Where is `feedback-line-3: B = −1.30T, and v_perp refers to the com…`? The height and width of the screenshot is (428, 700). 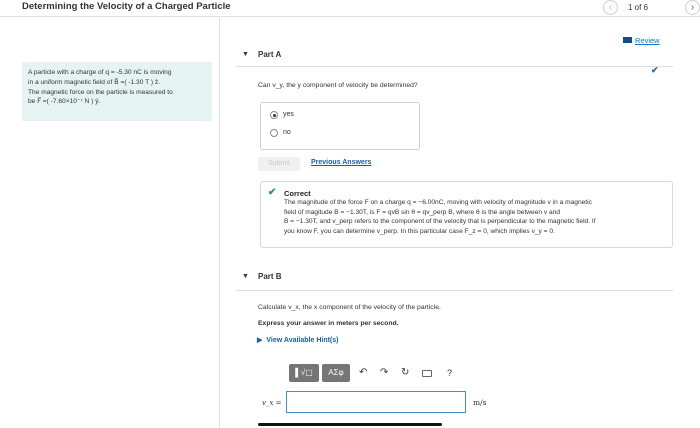
feedback-line-3: B = −1.30T, and v_perp refers to the com… is located at coordinates (440, 222).